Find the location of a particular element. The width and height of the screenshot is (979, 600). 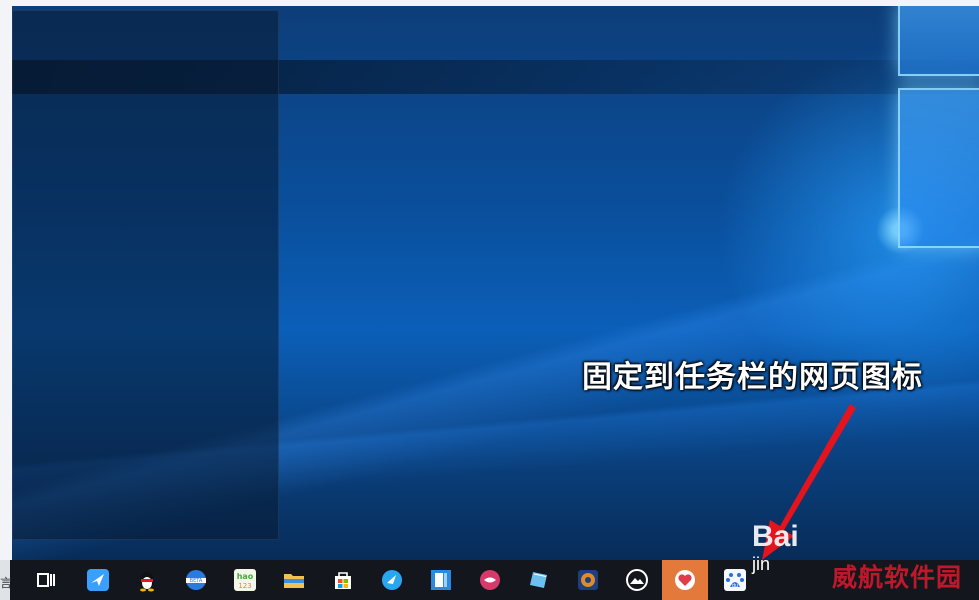

watermark-small-text: jin is located at coordinates (761, 564).